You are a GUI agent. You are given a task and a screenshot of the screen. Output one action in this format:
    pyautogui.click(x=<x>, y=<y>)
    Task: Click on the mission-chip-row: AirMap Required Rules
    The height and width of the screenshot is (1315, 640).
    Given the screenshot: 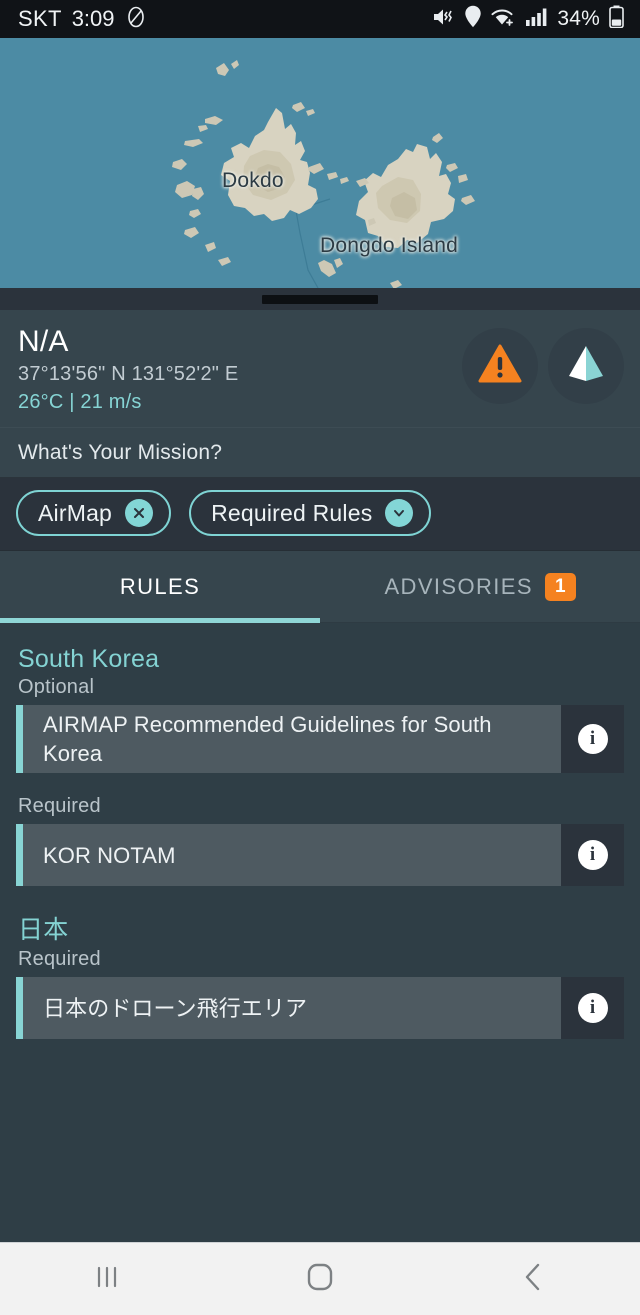 What is the action you would take?
    pyautogui.click(x=320, y=514)
    